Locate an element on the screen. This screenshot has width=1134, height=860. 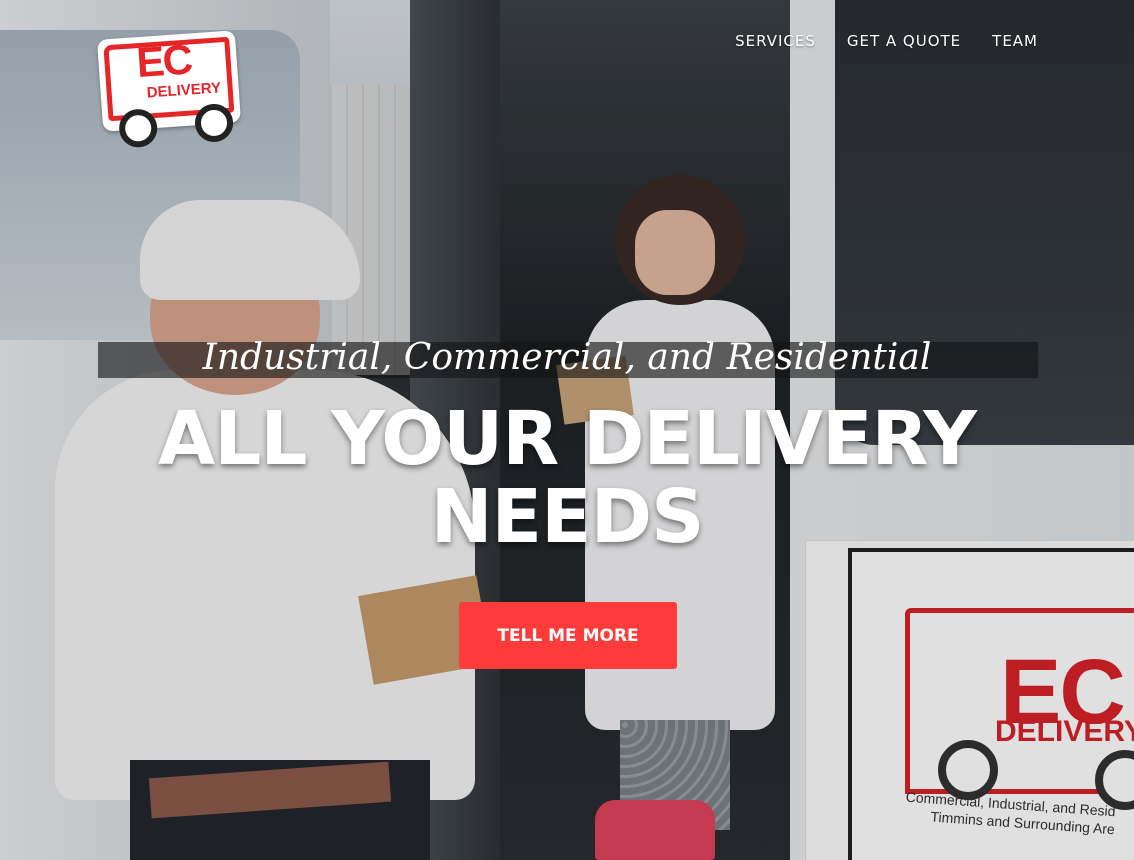
hero-heading-text: ALL YOUR DELIVERY NEEDS is located at coordinates (567, 478).